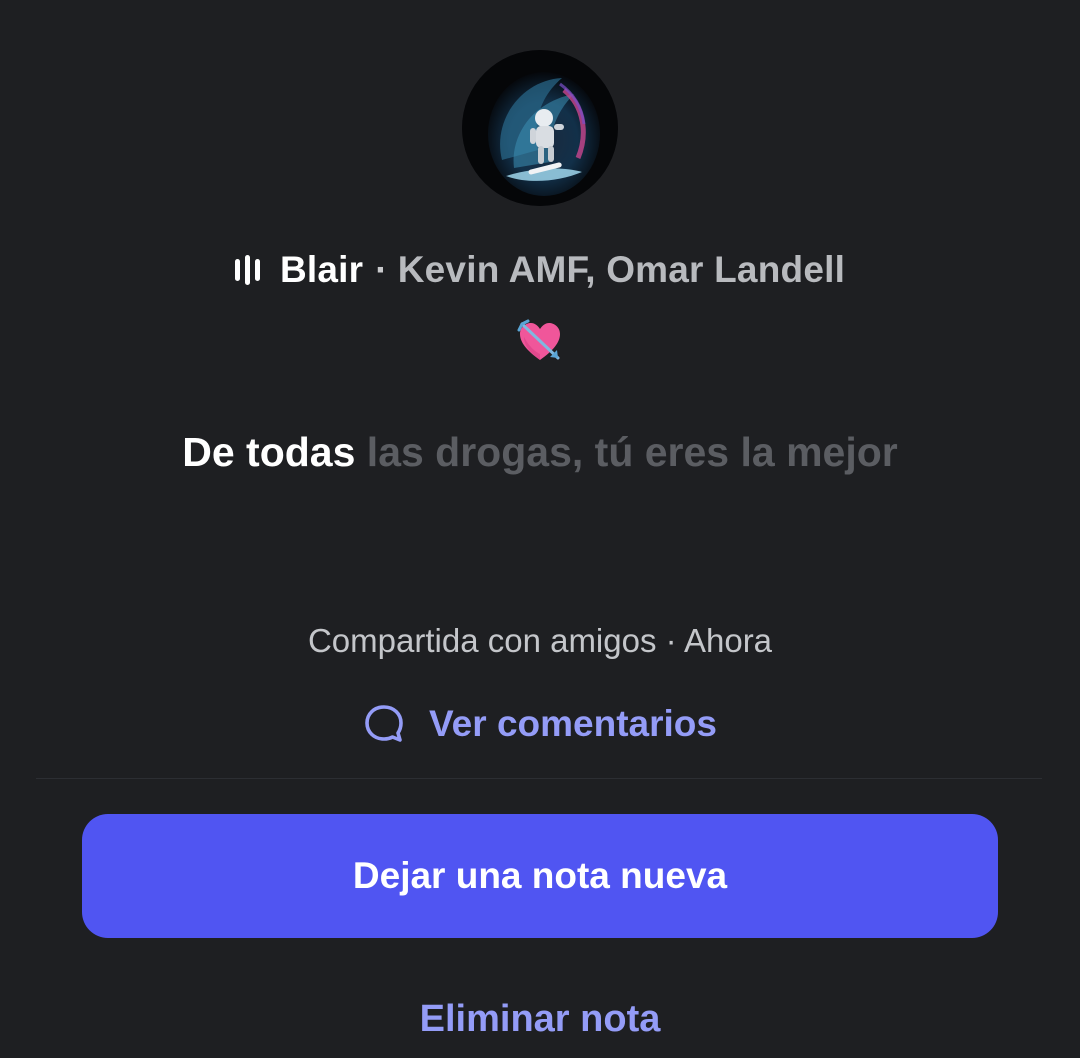  Describe the element at coordinates (321, 269) in the screenshot. I see `song-title: Blair` at that location.